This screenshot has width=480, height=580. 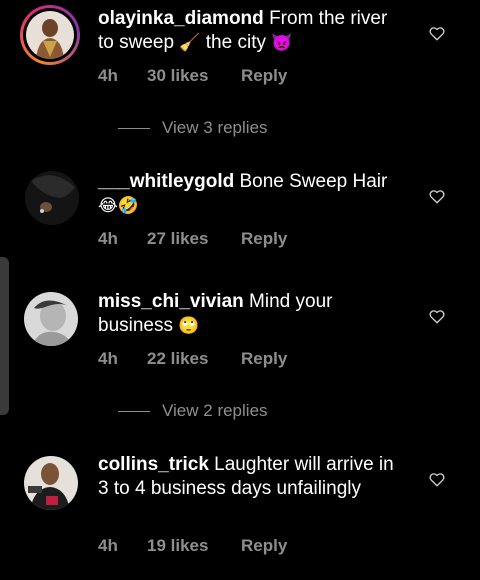 I want to click on like-count: 30 likes, so click(x=194, y=76).